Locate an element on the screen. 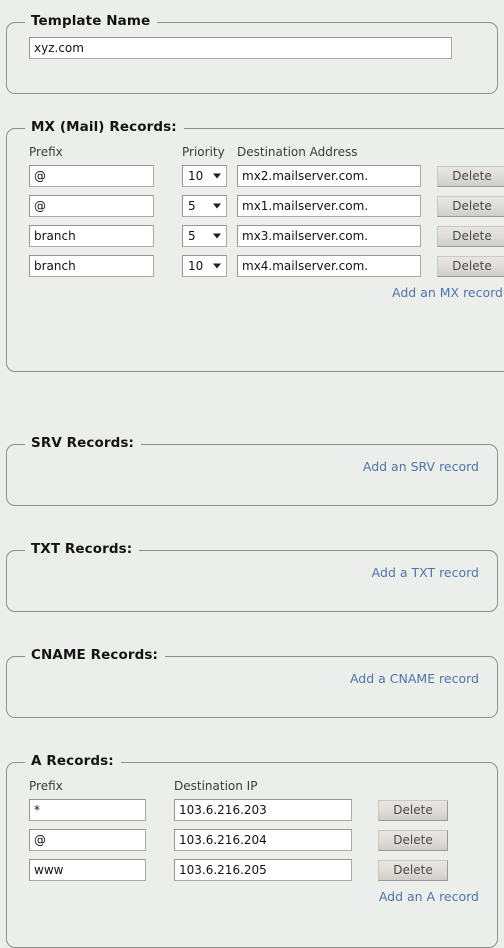 The width and height of the screenshot is (504, 948). mx-records-legend: MX (Mail) Records: is located at coordinates (104, 127).